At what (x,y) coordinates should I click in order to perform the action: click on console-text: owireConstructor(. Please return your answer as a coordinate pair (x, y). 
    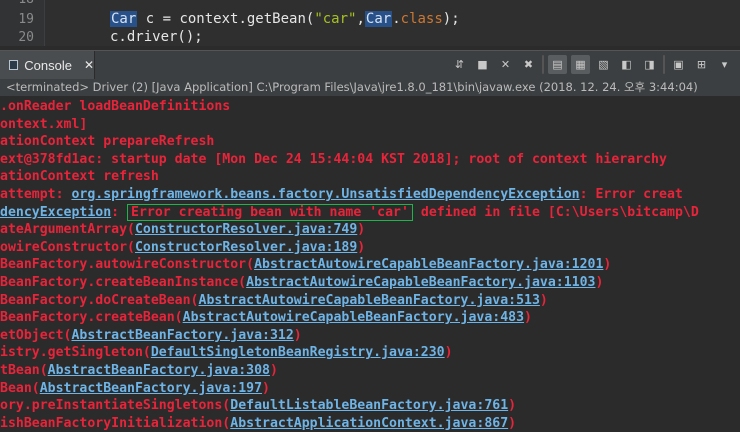
    Looking at the image, I should click on (67, 247).